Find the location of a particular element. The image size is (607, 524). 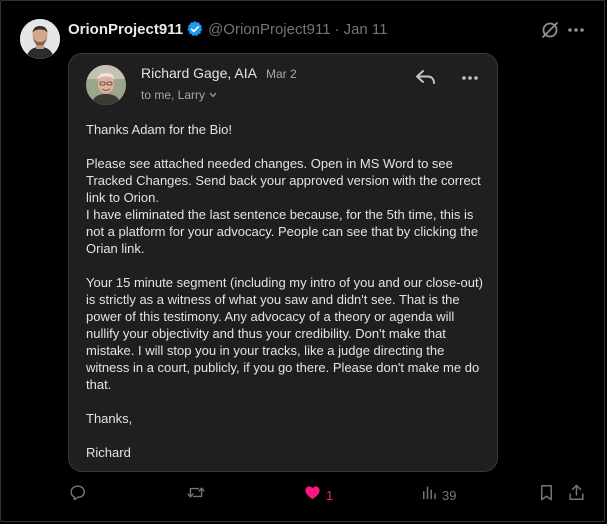

like-button: 1 is located at coordinates (318, 495).